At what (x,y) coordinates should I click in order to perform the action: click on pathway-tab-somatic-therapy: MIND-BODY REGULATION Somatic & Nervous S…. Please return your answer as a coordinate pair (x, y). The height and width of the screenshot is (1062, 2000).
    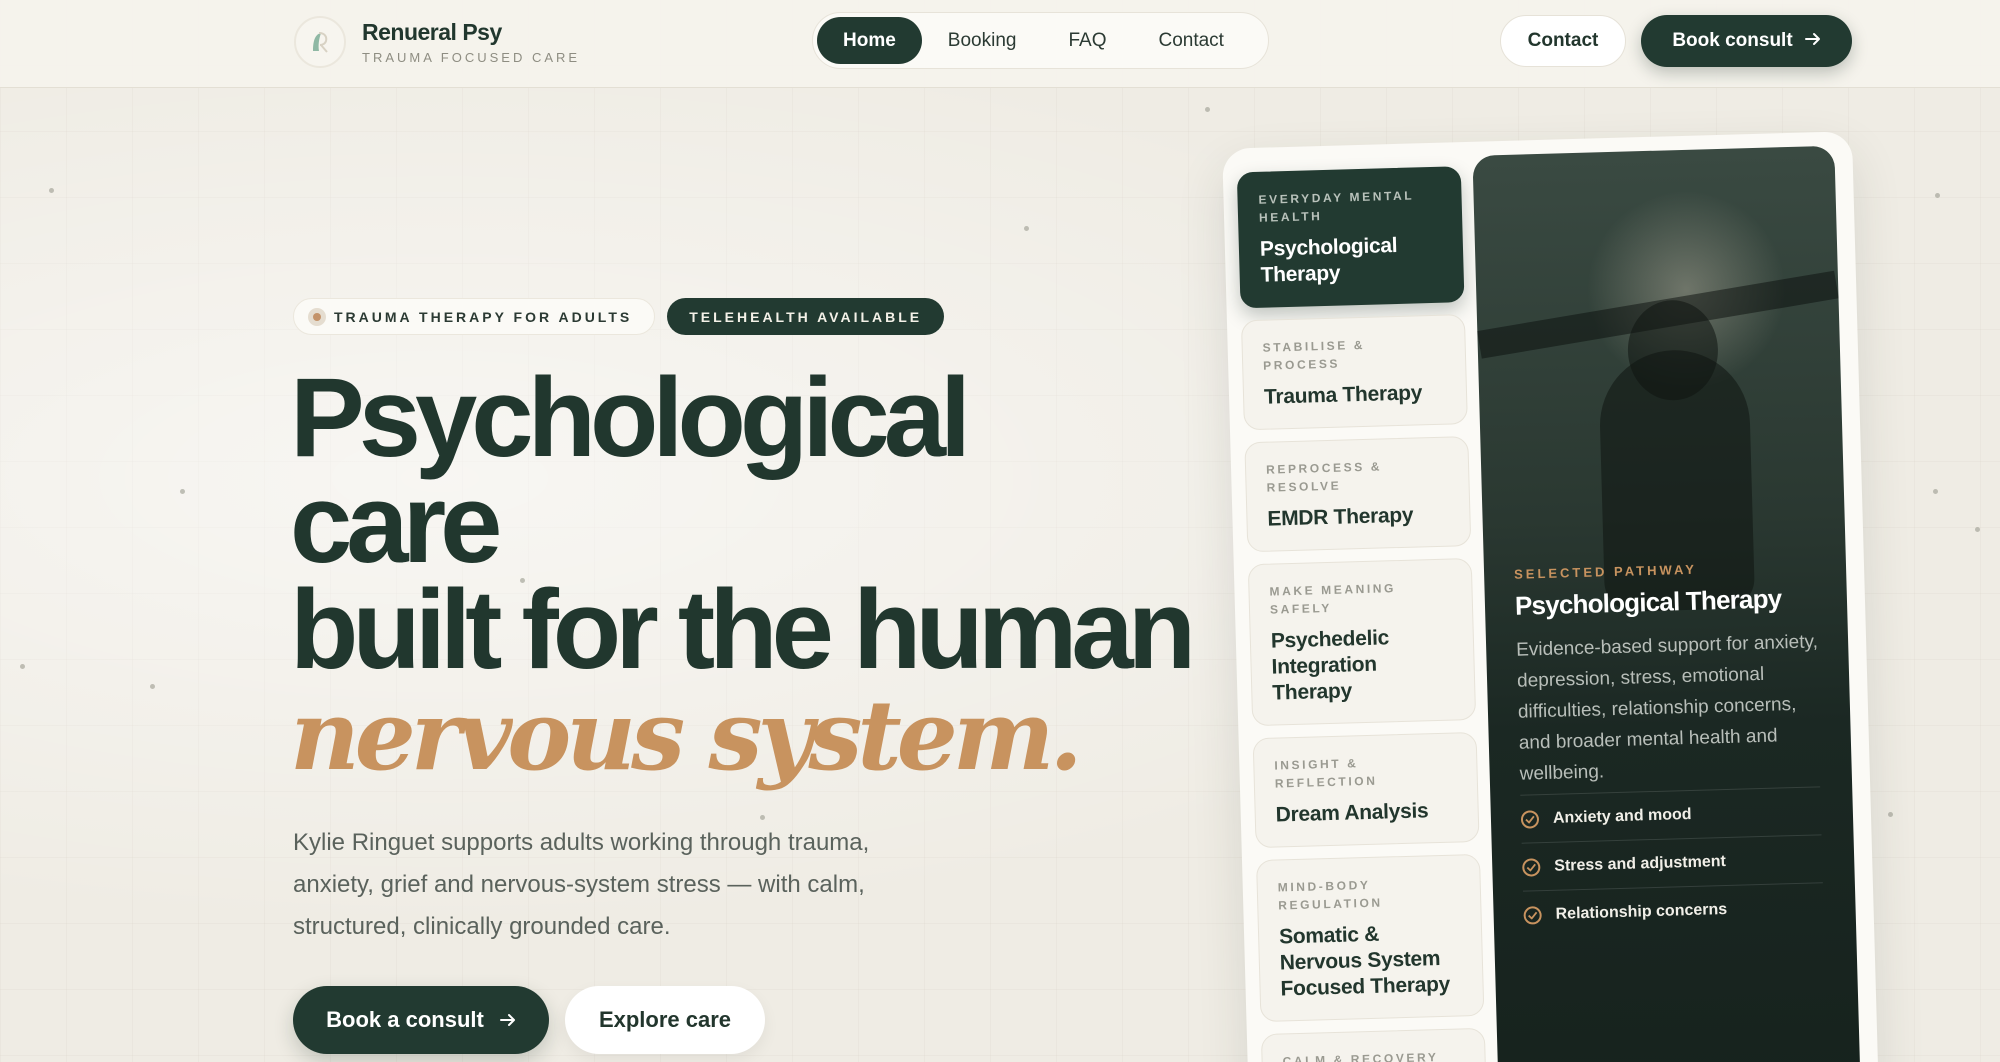
    Looking at the image, I should click on (1370, 938).